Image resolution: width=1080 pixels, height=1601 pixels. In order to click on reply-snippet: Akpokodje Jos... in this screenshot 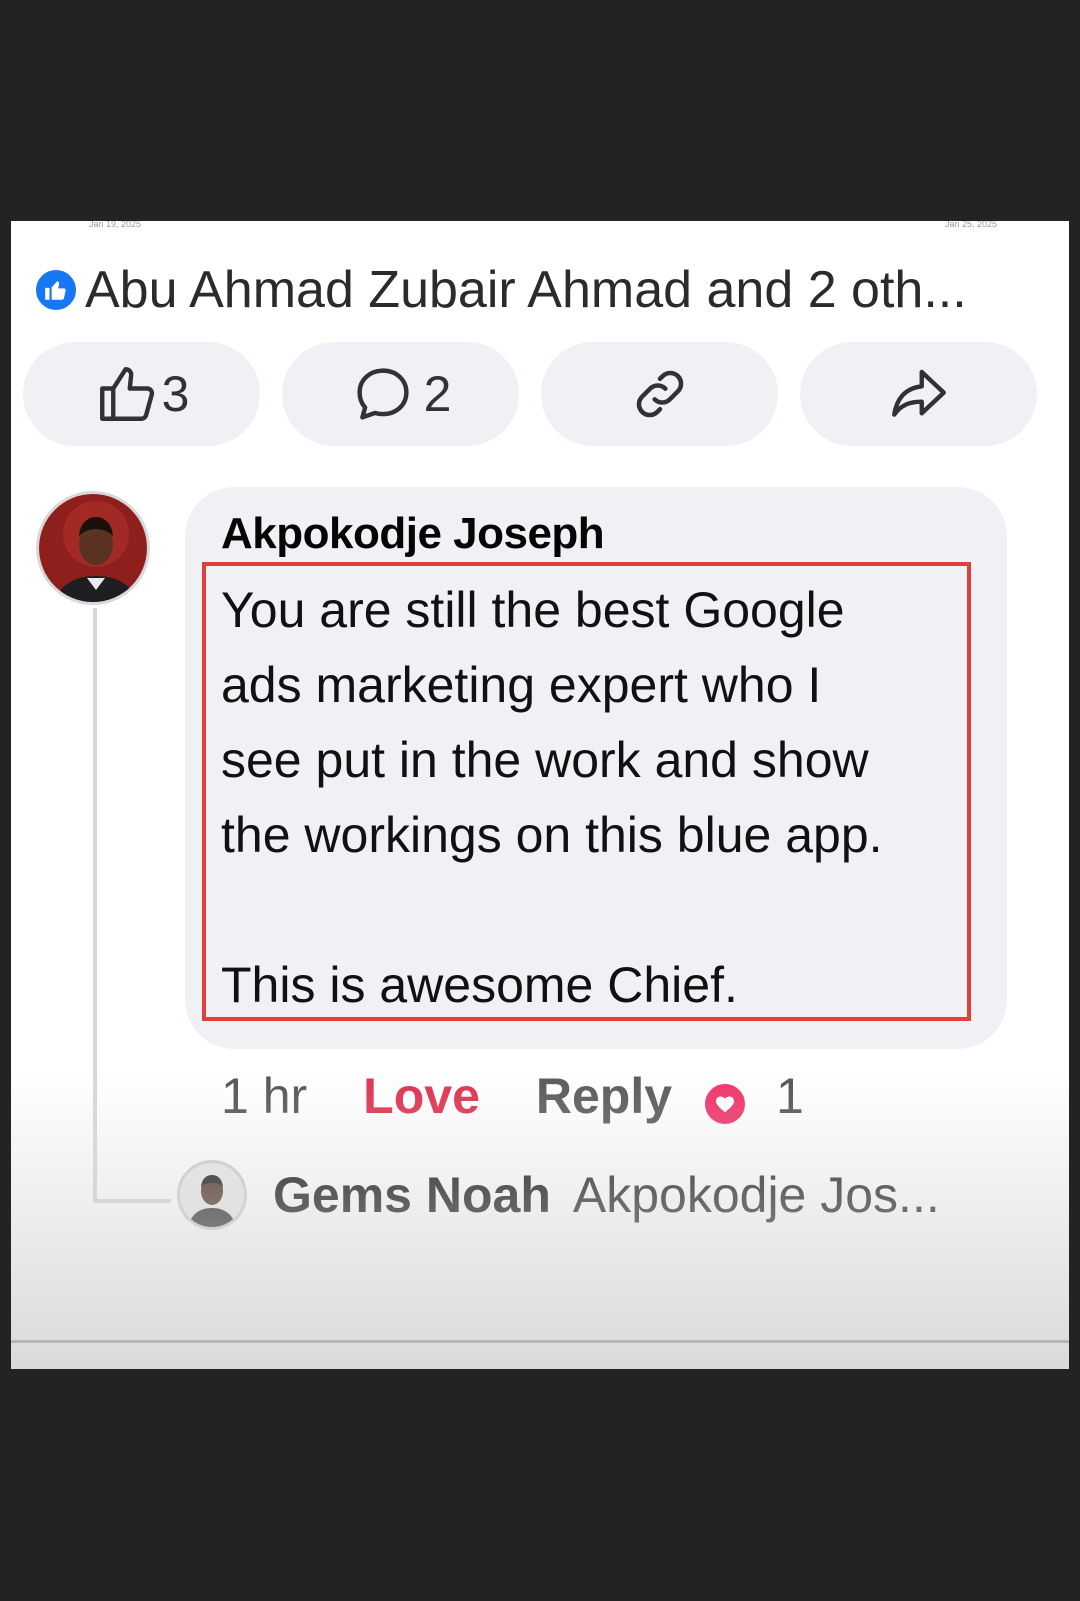, I will do `click(756, 1195)`.